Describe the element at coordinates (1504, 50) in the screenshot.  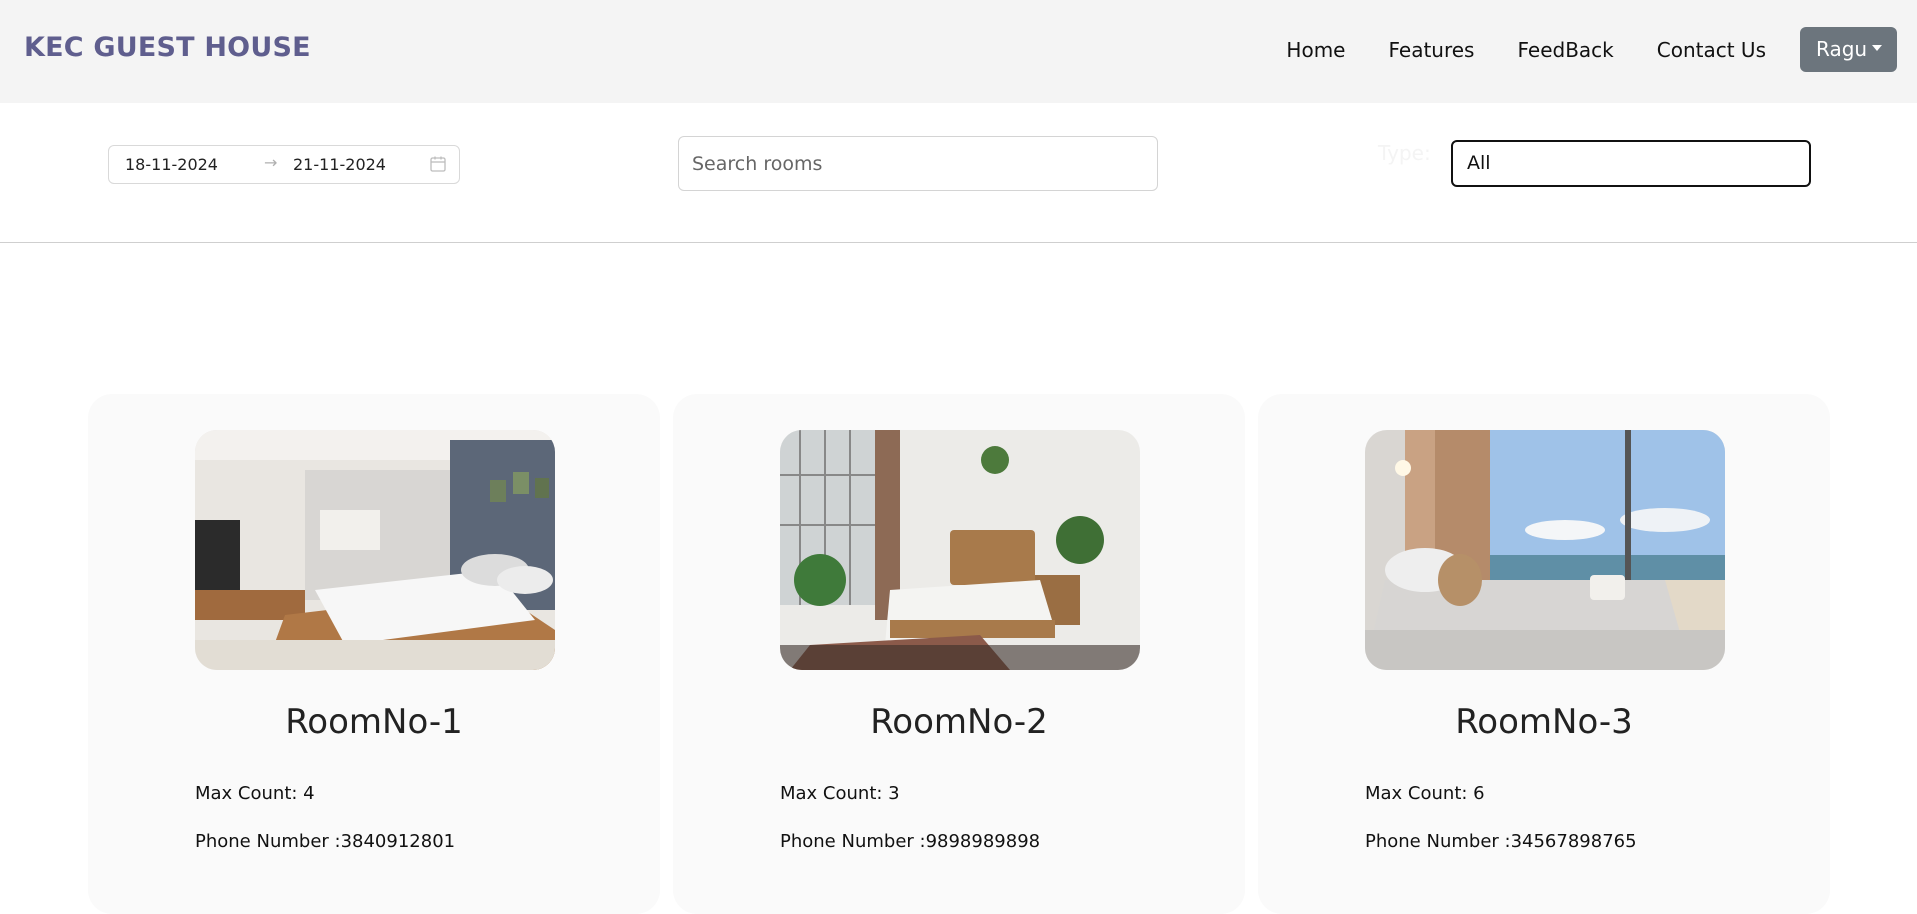
I see `nav-links: Home Features FeedBack Contact Us` at that location.